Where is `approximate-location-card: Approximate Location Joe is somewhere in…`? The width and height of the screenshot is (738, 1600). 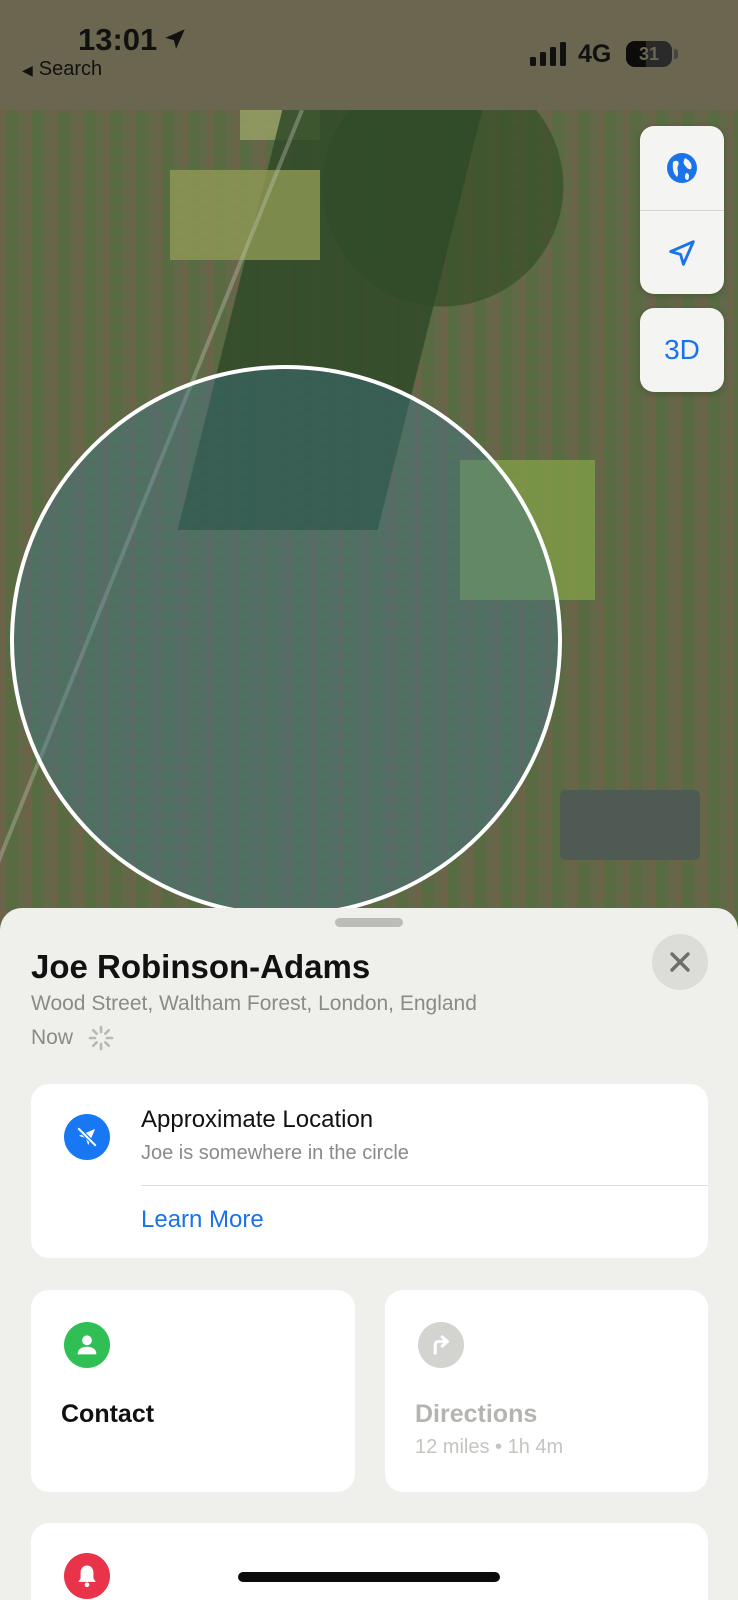 approximate-location-card: Approximate Location Joe is somewhere in… is located at coordinates (369, 1171).